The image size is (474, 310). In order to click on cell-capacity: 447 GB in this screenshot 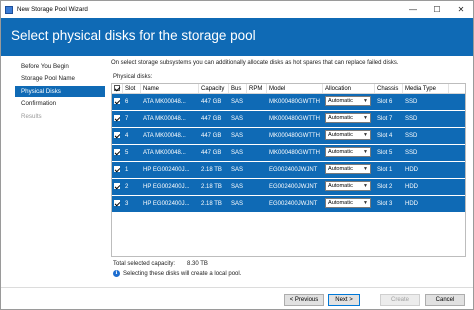, I will do `click(211, 153)`.